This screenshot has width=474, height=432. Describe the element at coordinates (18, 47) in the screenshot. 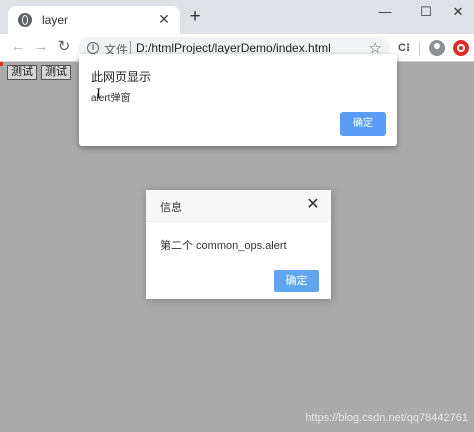

I see `back-button: ←` at that location.